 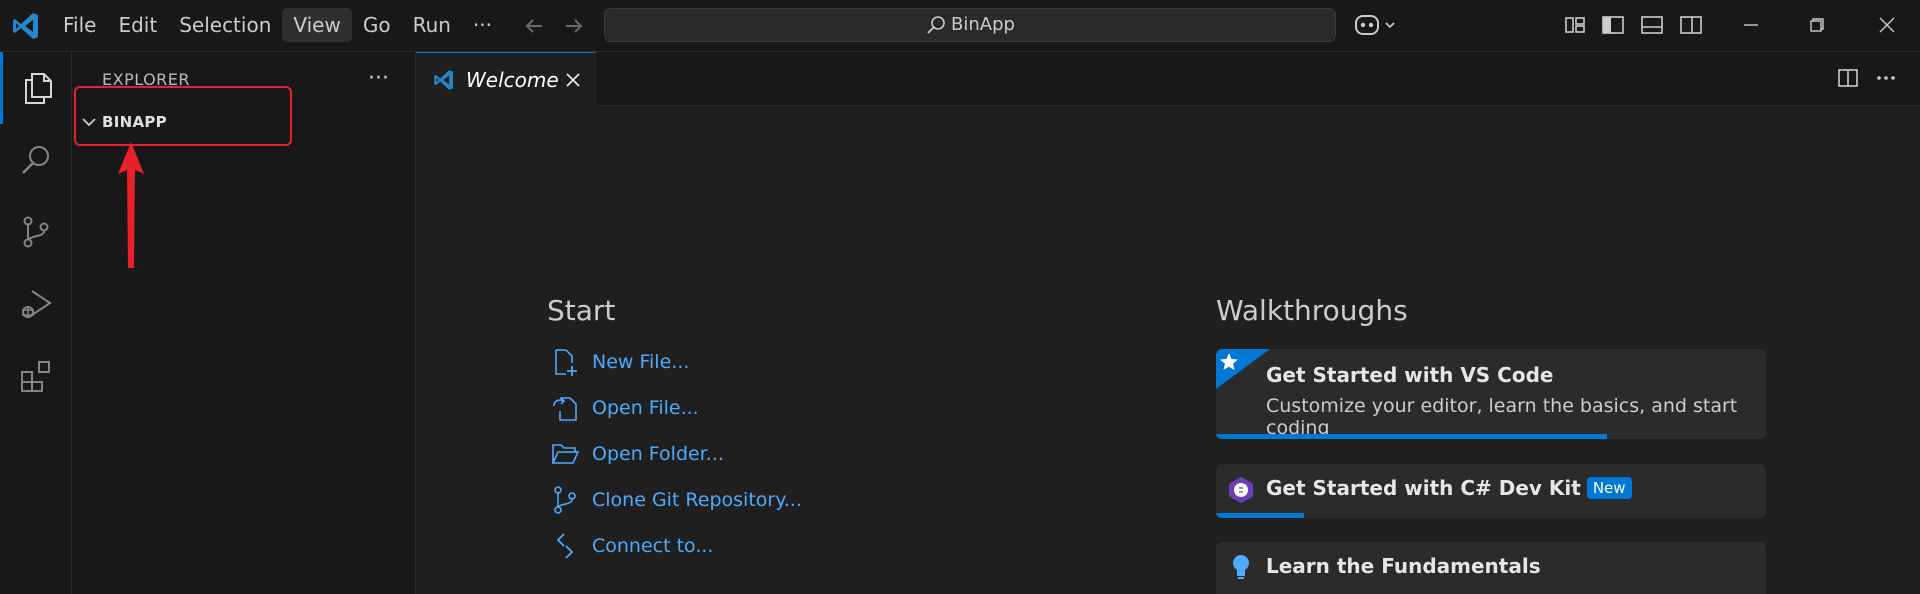 What do you see at coordinates (1575, 25) in the screenshot?
I see `customize-layout-icon` at bounding box center [1575, 25].